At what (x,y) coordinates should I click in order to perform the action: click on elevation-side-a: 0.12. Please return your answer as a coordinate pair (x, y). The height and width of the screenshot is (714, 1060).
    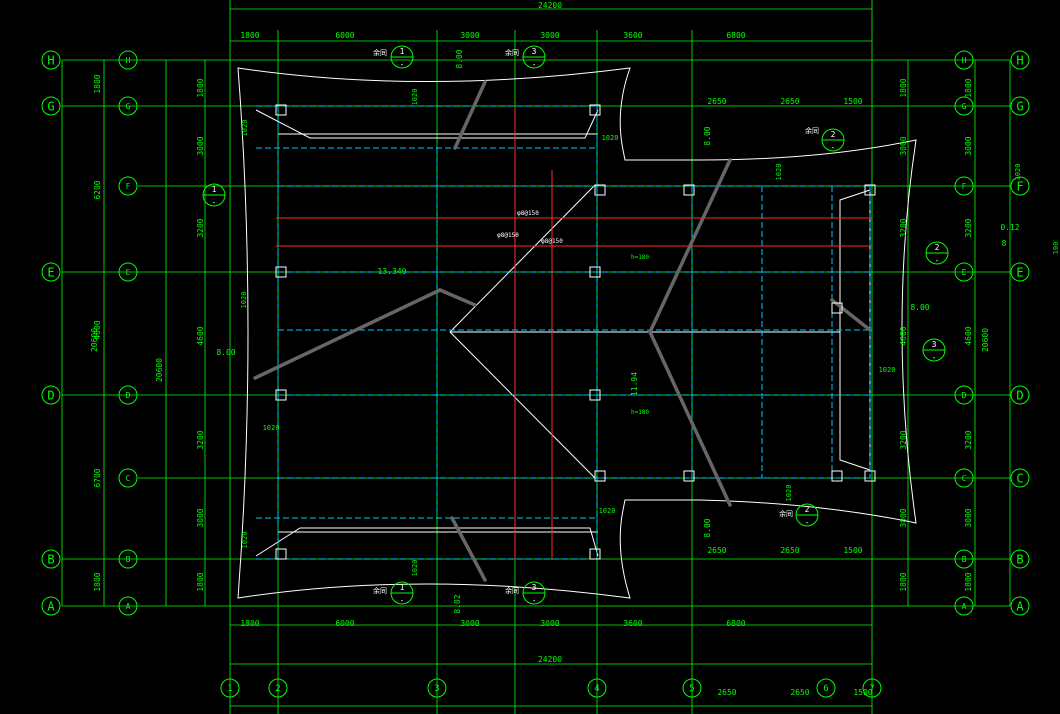
    Looking at the image, I should click on (1009, 227).